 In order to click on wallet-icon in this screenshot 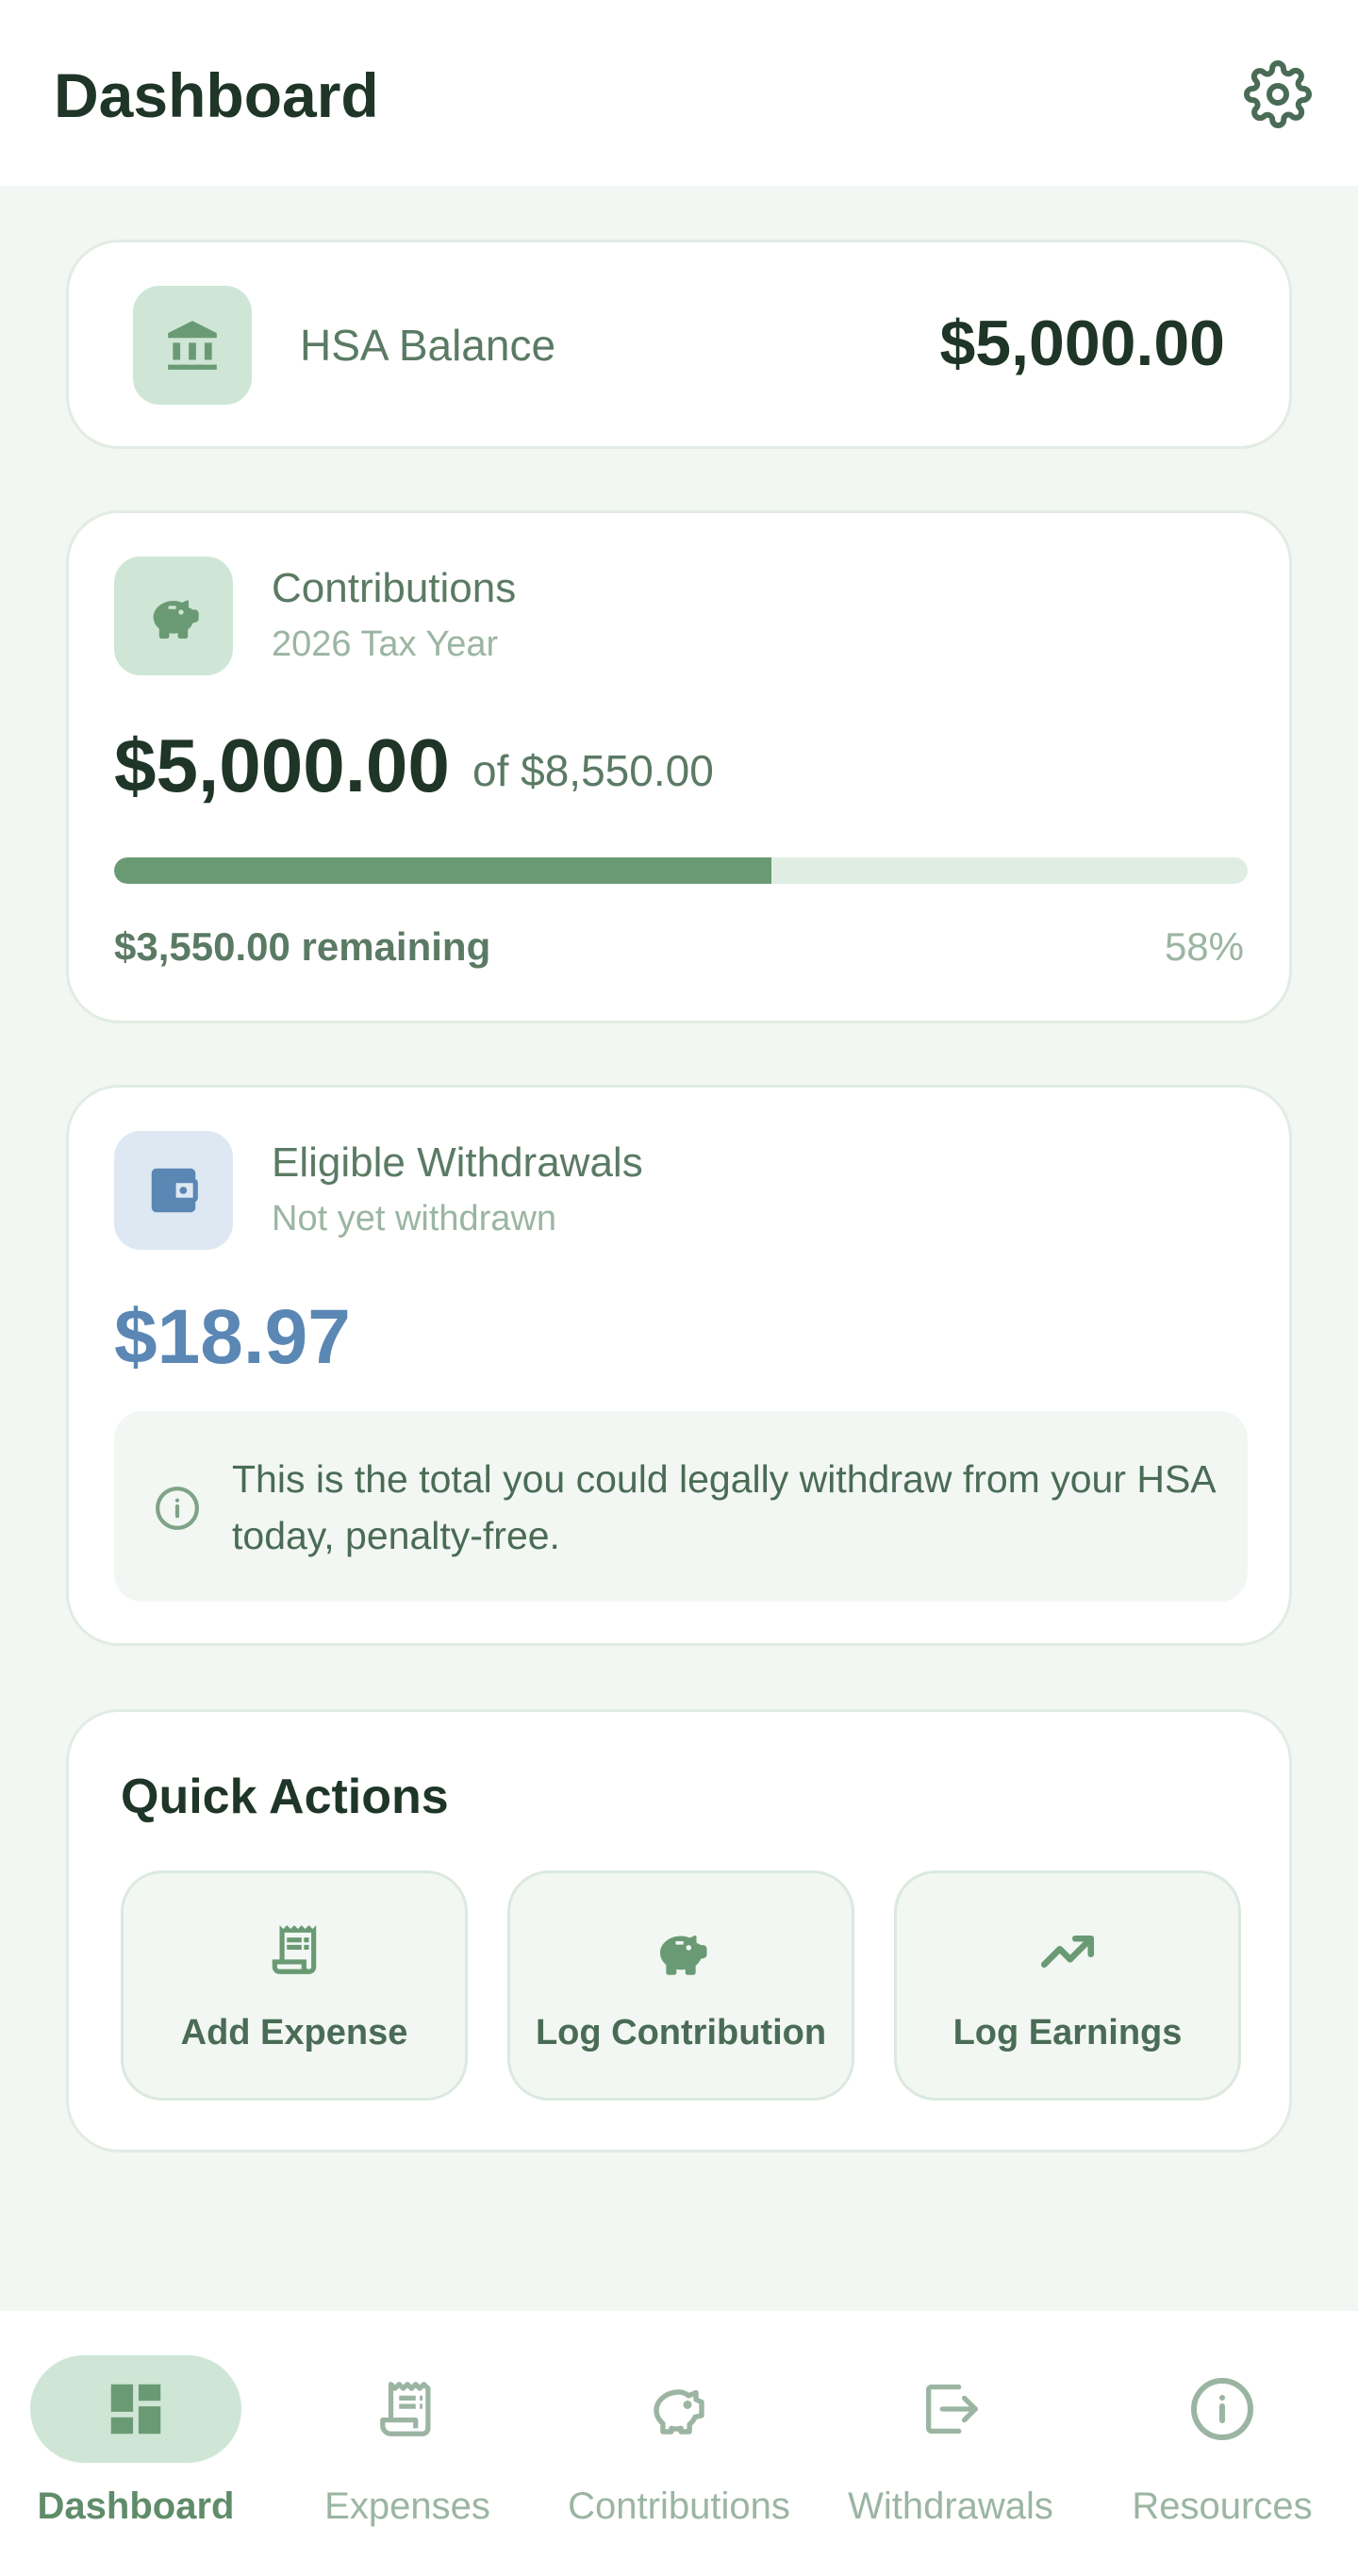, I will do `click(174, 1190)`.